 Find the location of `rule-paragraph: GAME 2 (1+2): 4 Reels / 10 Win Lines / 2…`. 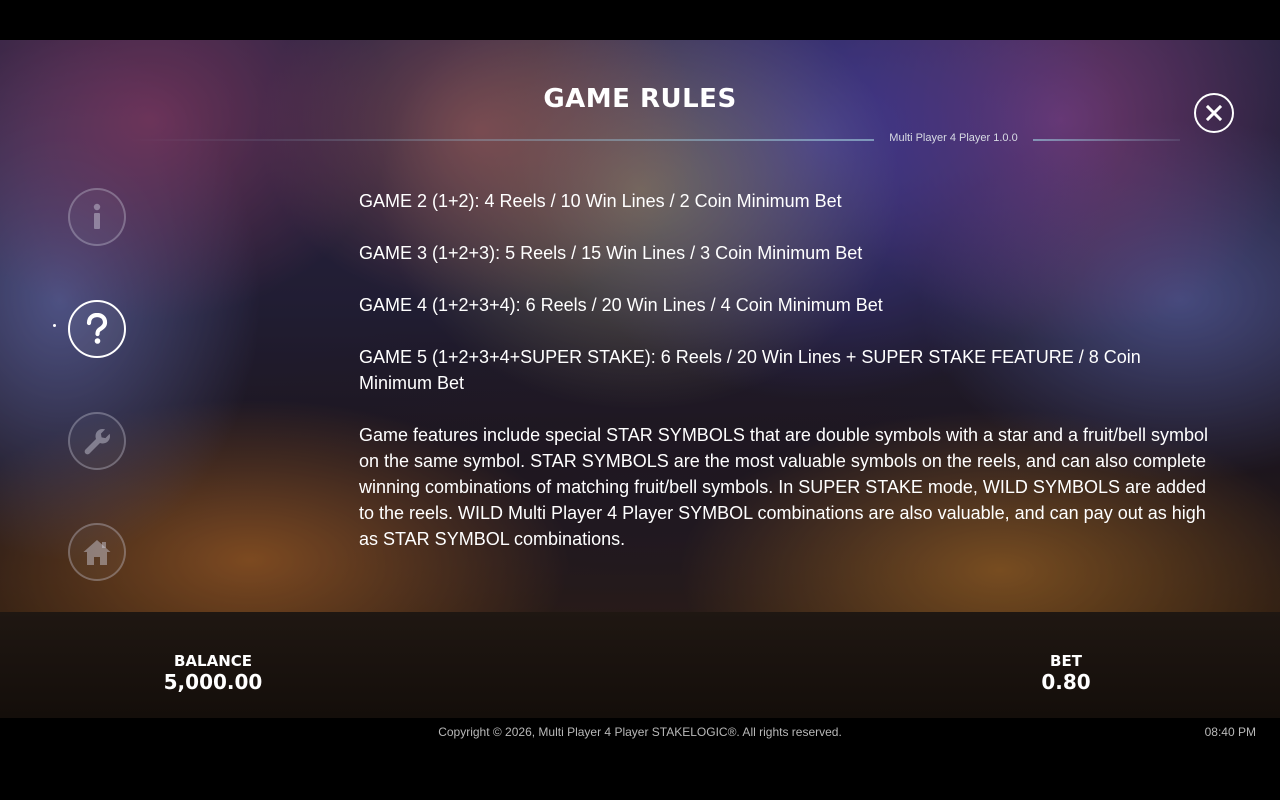

rule-paragraph: GAME 2 (1+2): 4 Reels / 10 Win Lines / 2… is located at coordinates (600, 201).